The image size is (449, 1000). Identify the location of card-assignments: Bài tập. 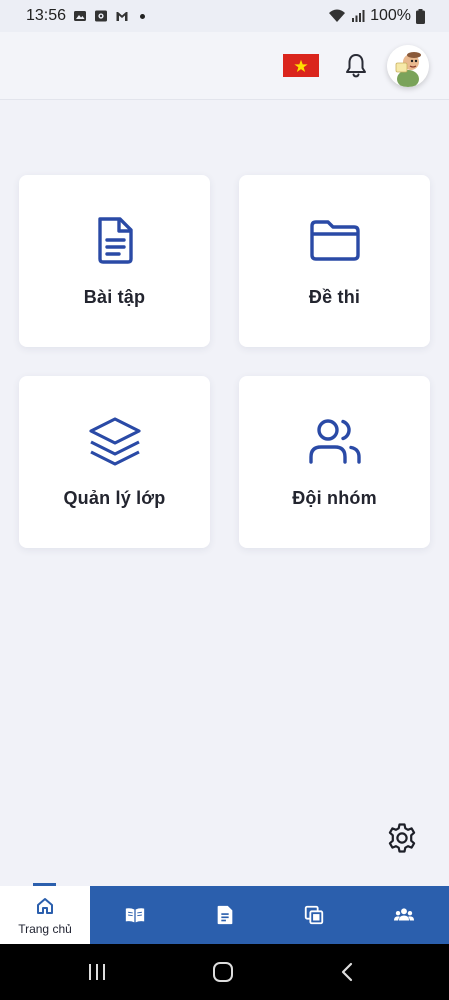
(114, 261).